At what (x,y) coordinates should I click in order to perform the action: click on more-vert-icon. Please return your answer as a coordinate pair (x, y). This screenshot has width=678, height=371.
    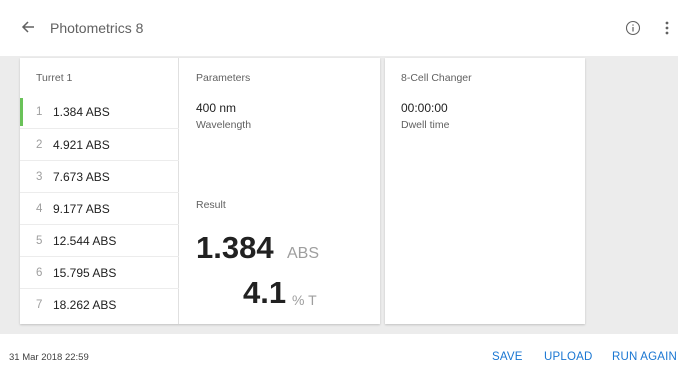
    Looking at the image, I should click on (667, 28).